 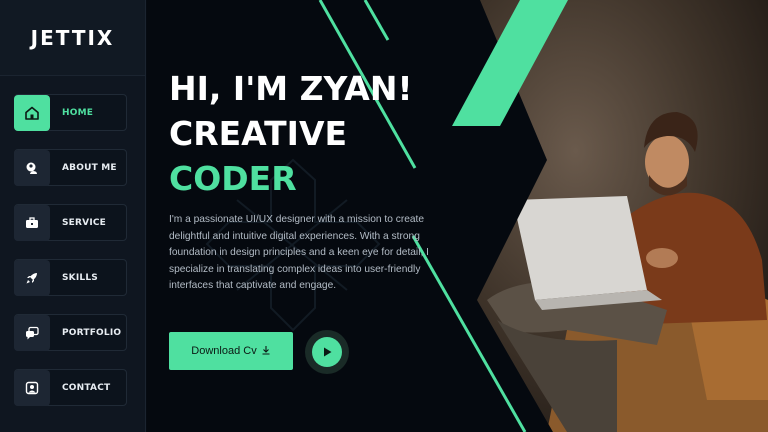 I want to click on download-icon, so click(x=266, y=351).